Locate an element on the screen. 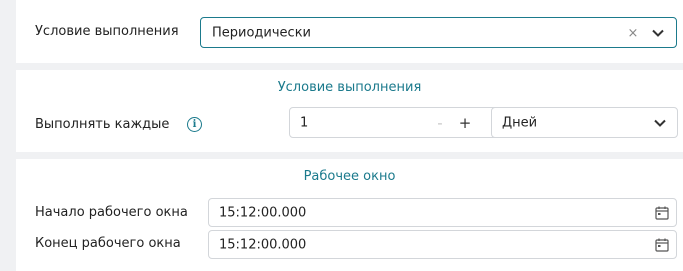 This screenshot has height=271, width=683. start-time-value: 15:12:00.000 is located at coordinates (263, 212).